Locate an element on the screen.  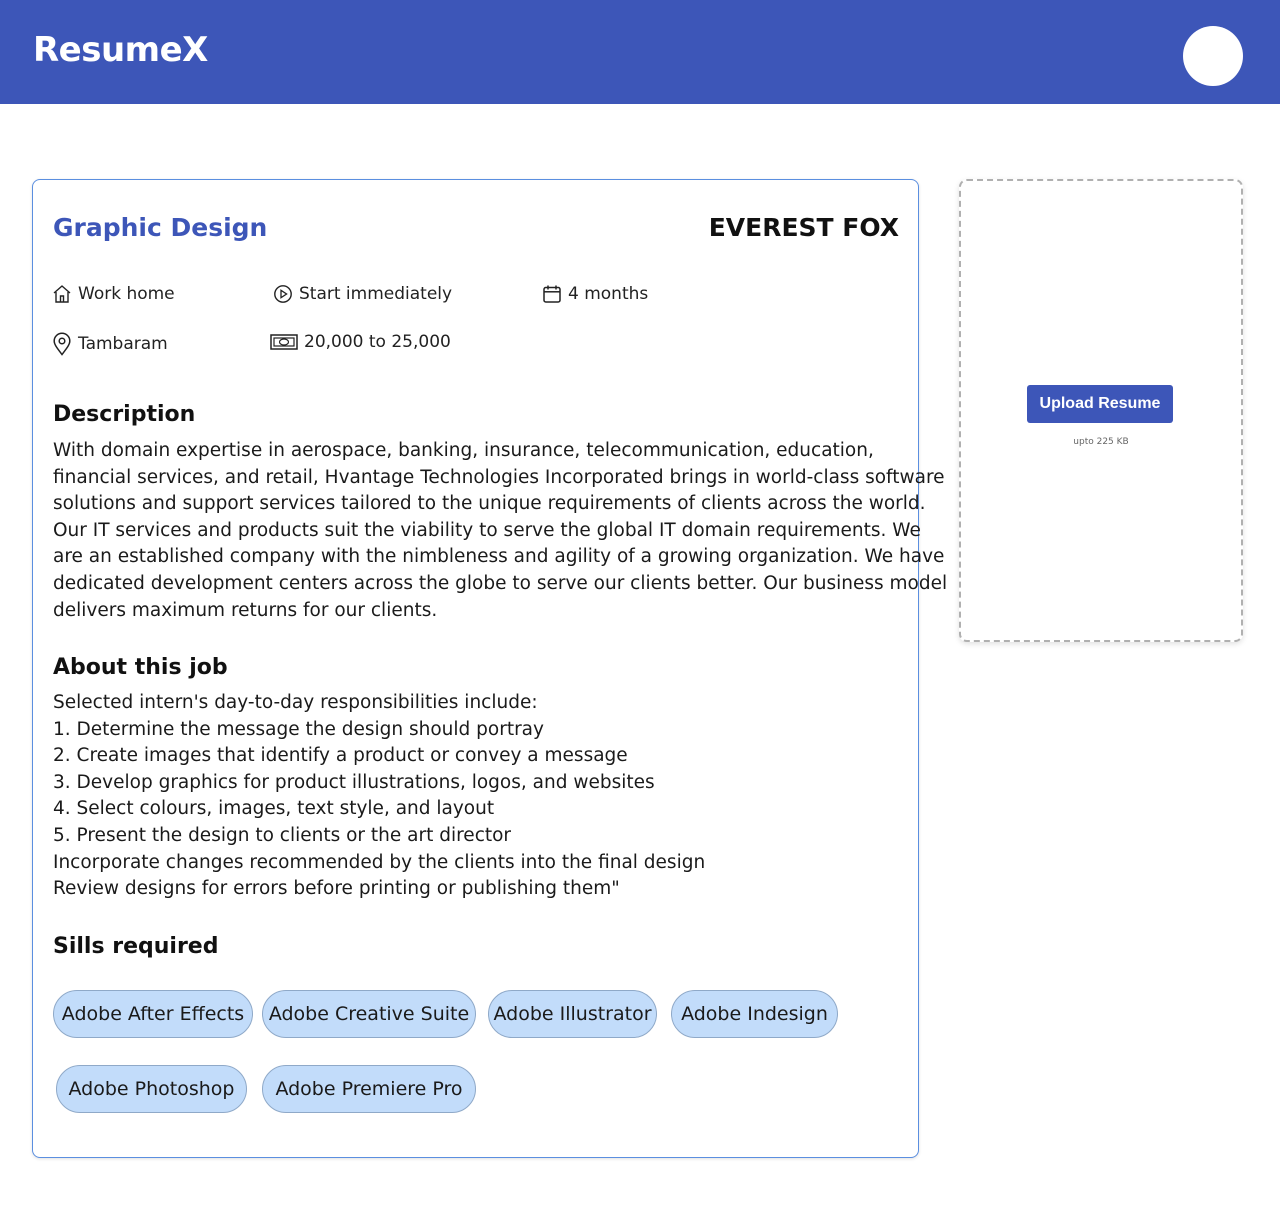
skill-chip: Adobe Premiere Pro is located at coordinates (369, 1089).